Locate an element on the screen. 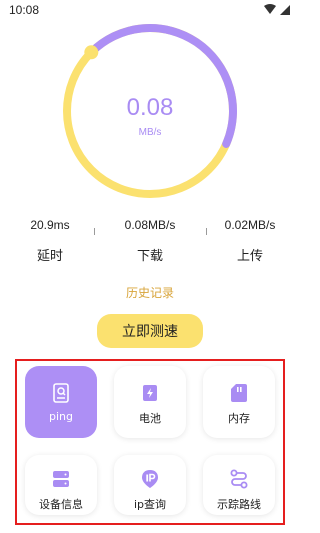  latency-value: 20.9ms is located at coordinates (50, 225).